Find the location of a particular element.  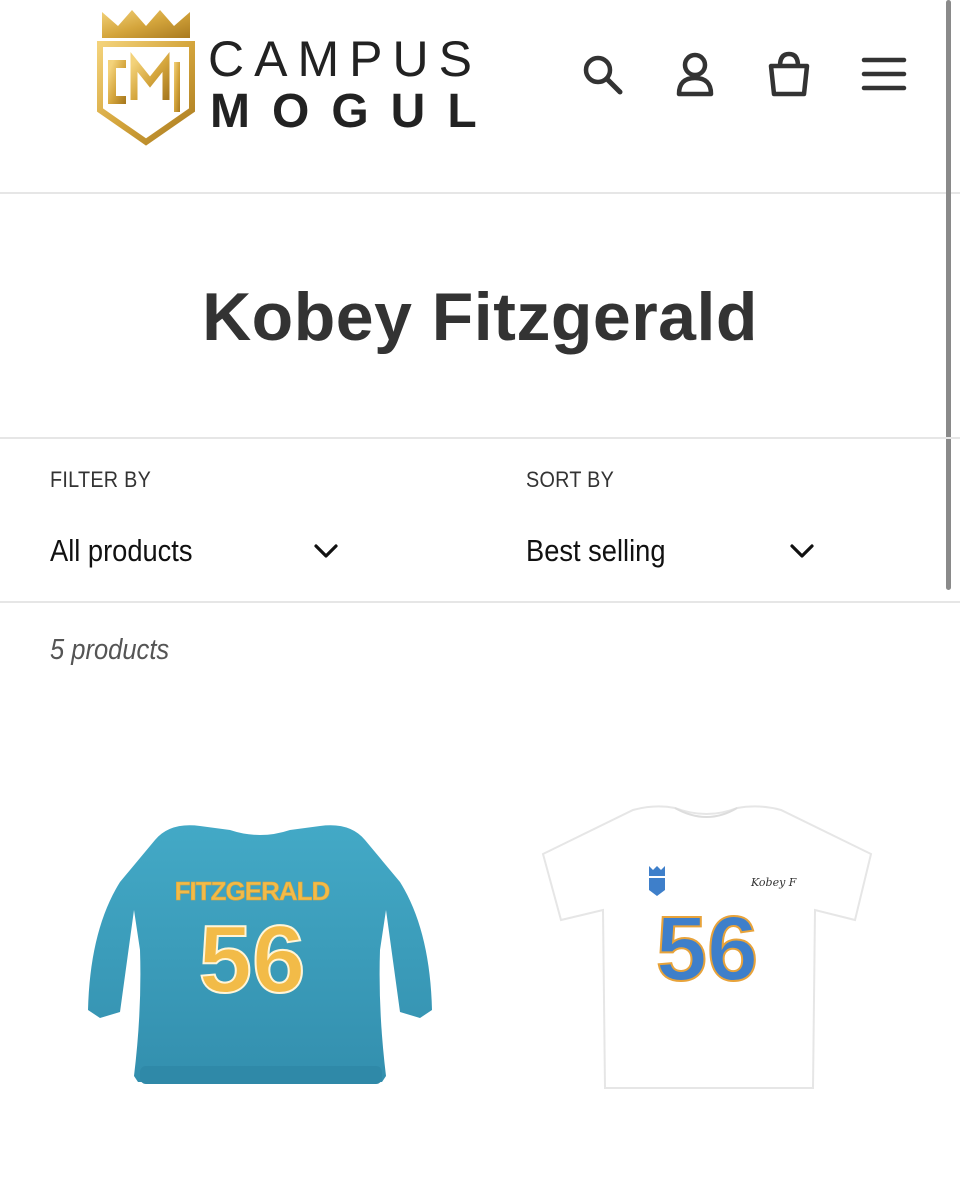

account-icon is located at coordinates (695, 74).